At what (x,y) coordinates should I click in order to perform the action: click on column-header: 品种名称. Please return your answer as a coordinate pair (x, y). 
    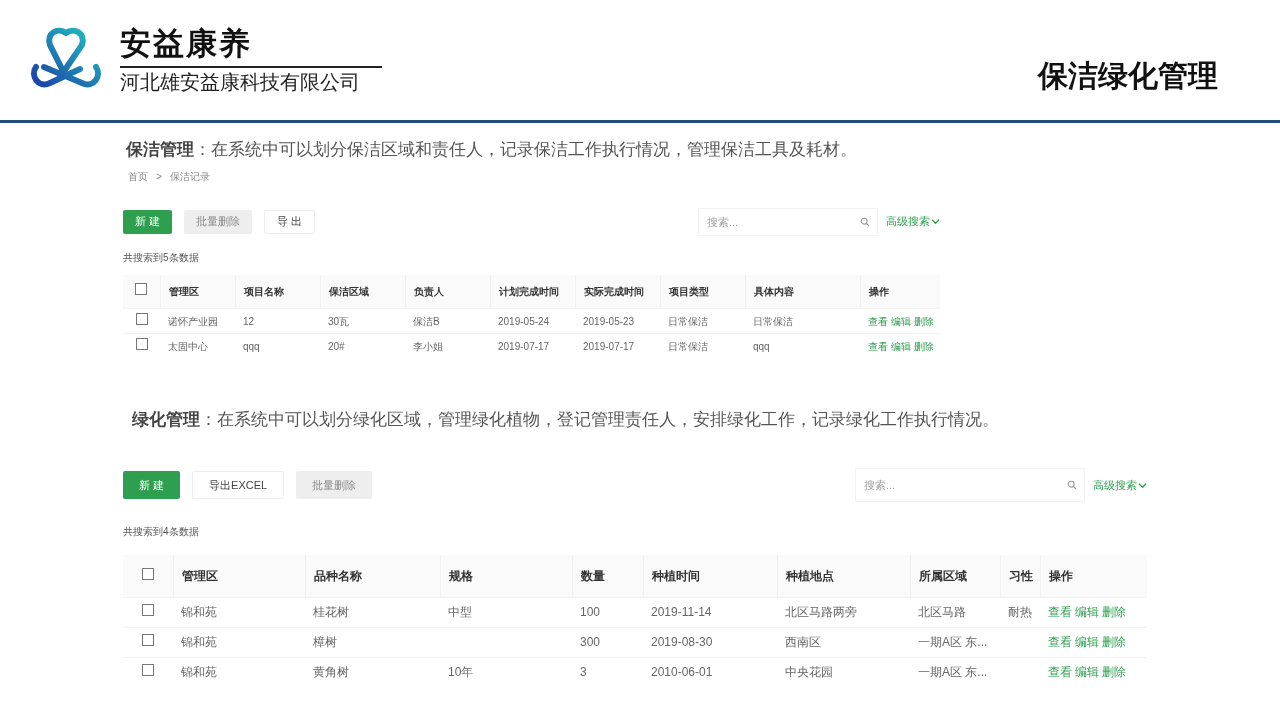
    Looking at the image, I should click on (337, 575).